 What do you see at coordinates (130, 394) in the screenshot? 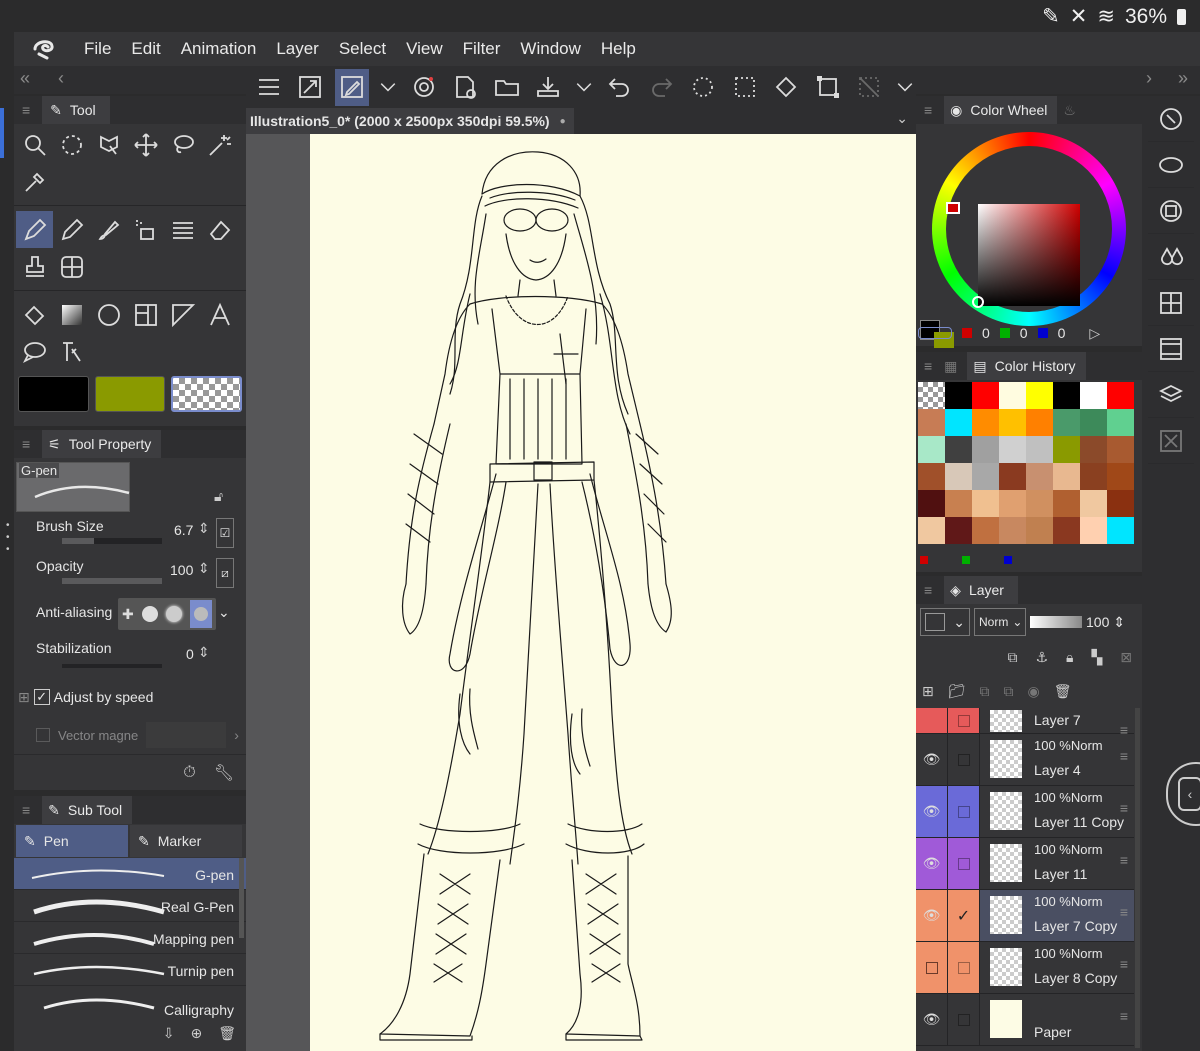
I see `sub-color-swatch` at bounding box center [130, 394].